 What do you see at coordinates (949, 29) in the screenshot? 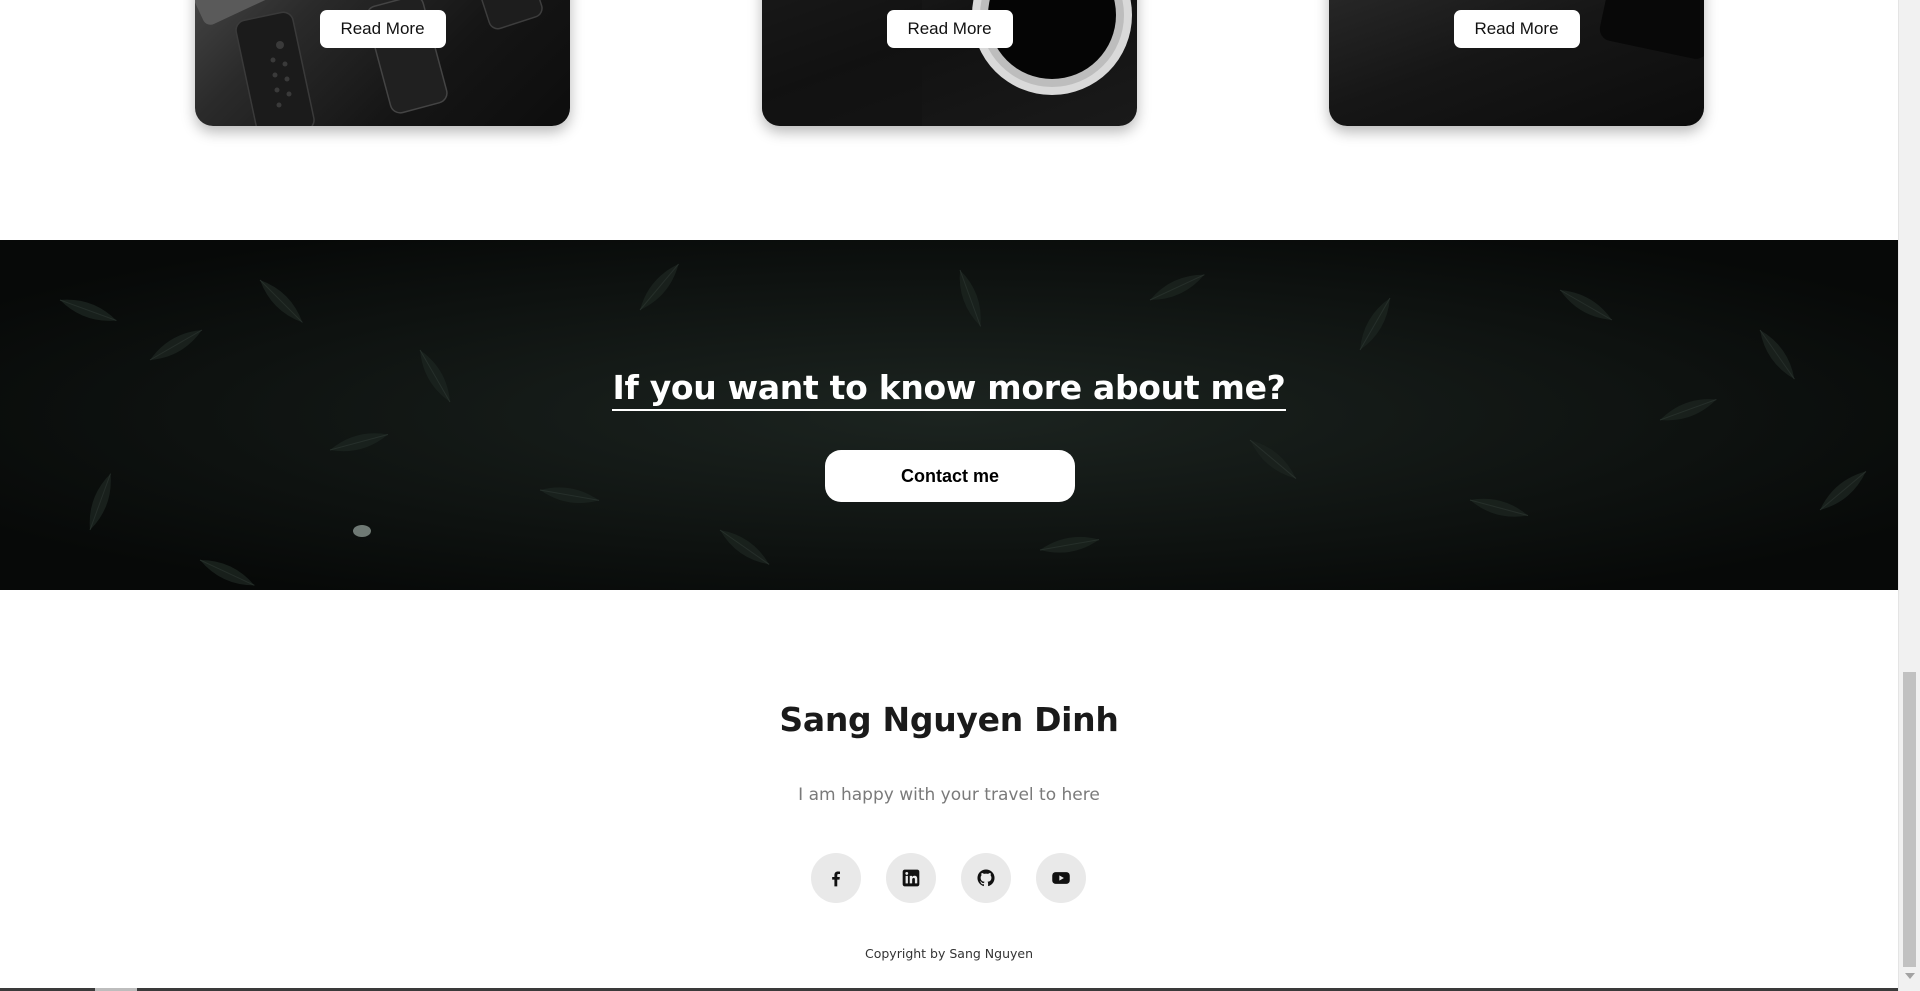
I see `read-more-button-2: Read More` at bounding box center [949, 29].